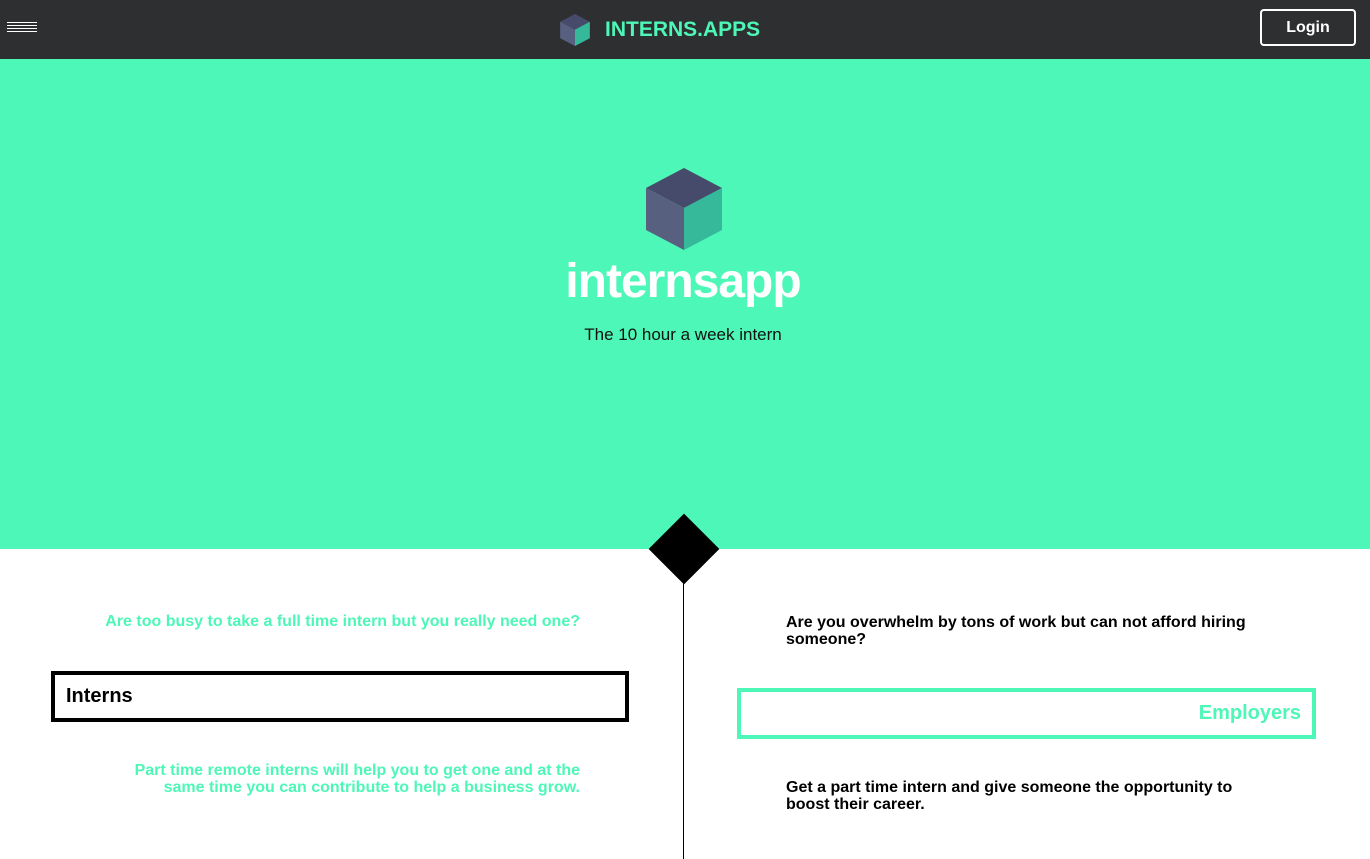 The width and height of the screenshot is (1370, 859). I want to click on interns-button: Interns, so click(340, 696).